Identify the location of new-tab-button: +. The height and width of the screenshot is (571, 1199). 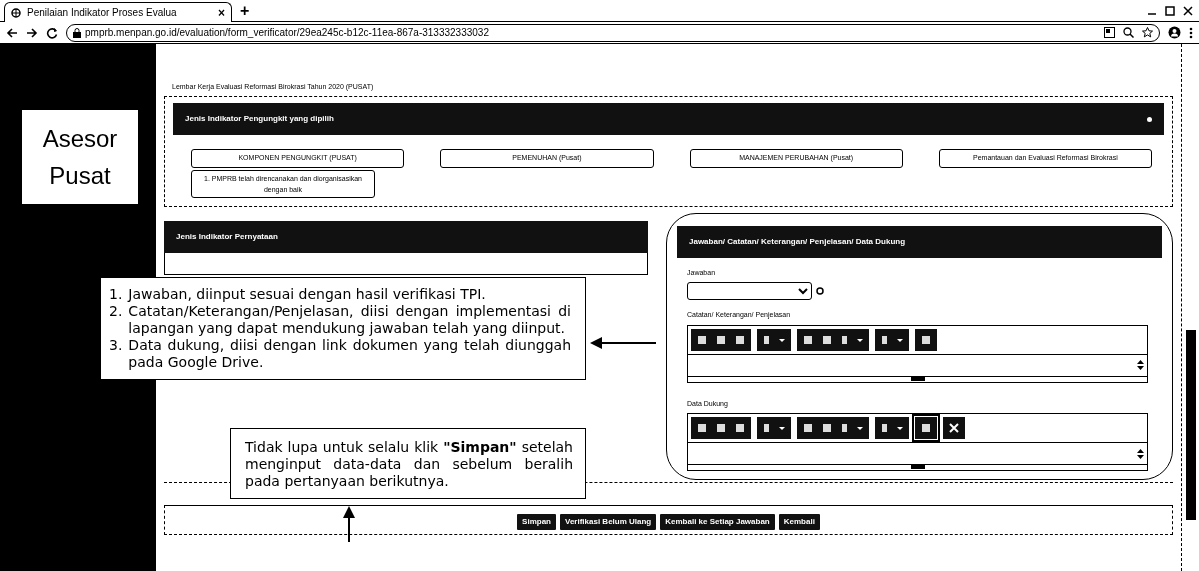
(245, 11).